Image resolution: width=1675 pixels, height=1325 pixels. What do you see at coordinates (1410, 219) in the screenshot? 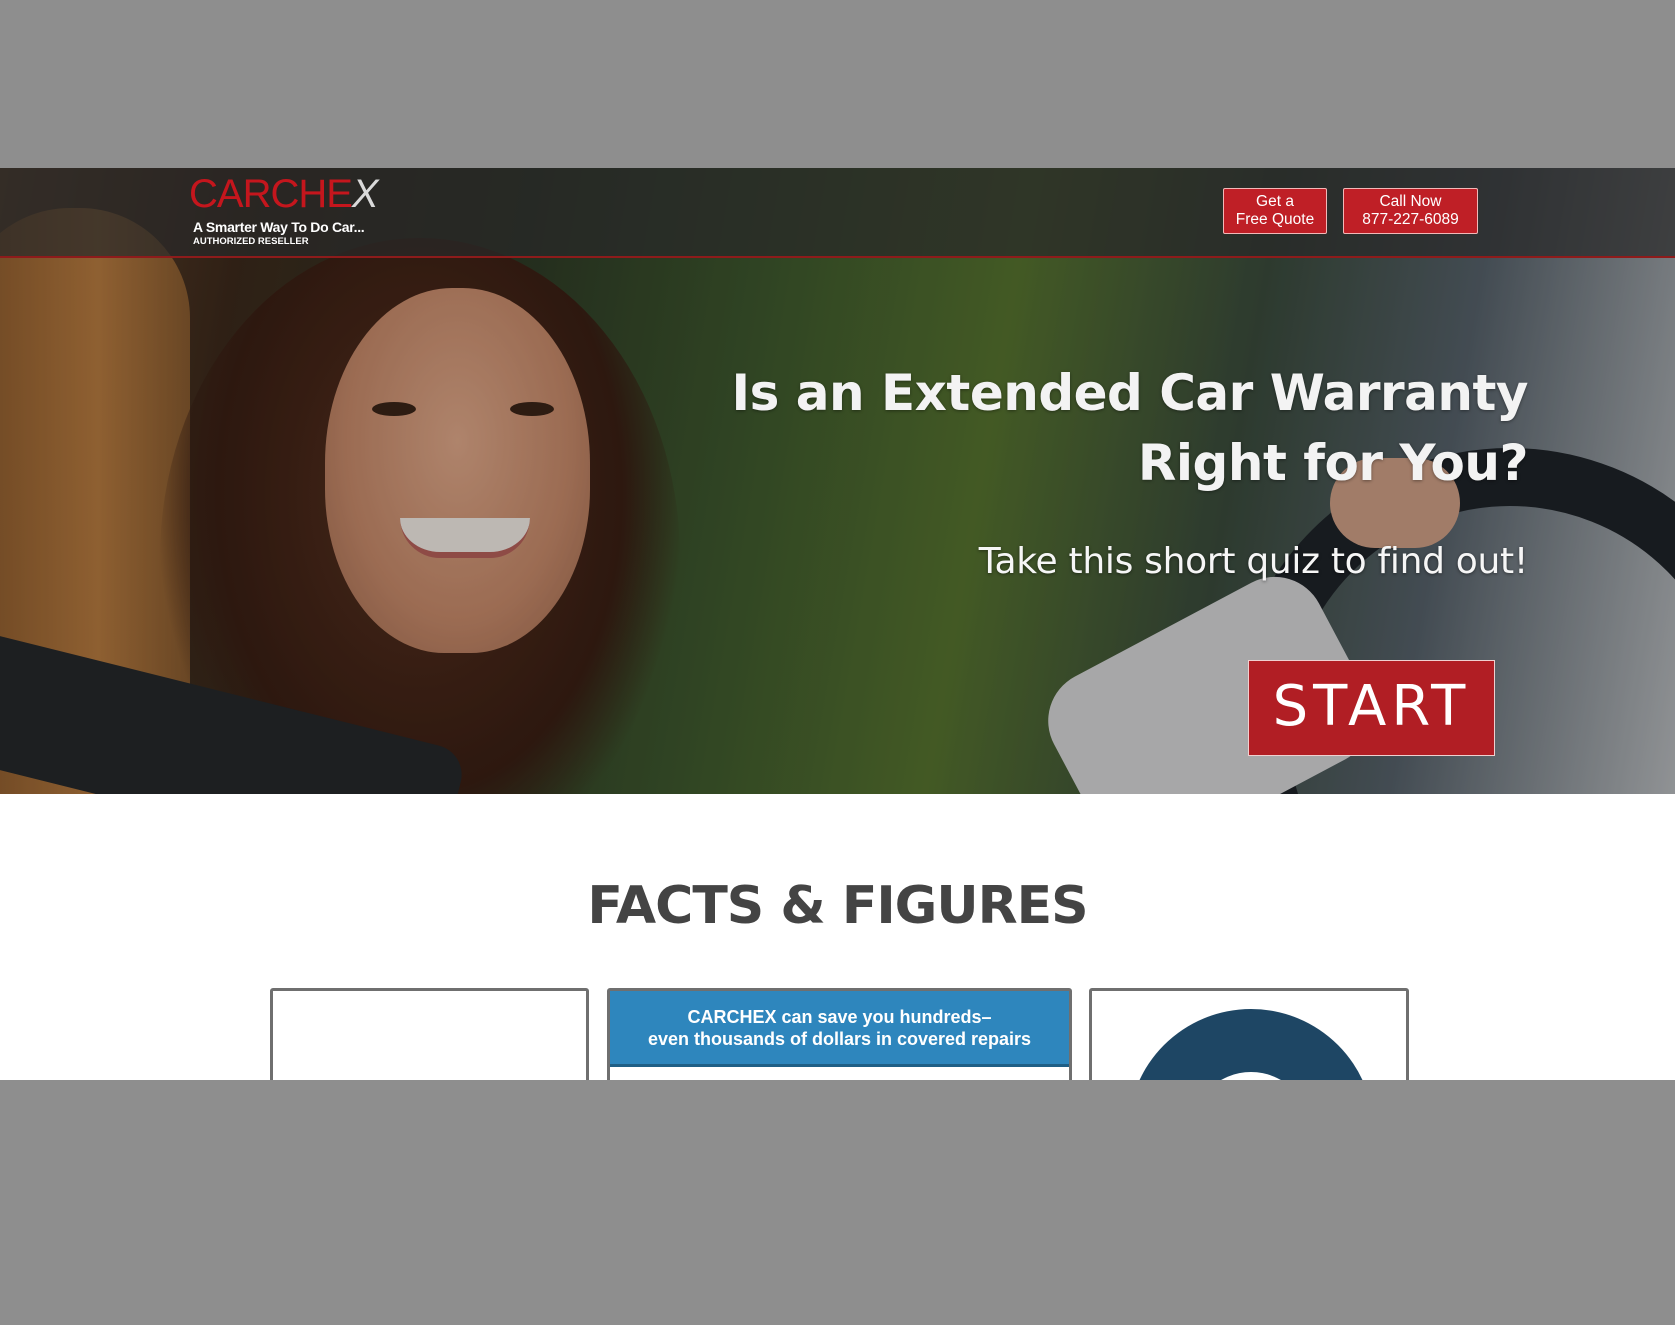
I see `phone-number: 877-227-6089` at bounding box center [1410, 219].